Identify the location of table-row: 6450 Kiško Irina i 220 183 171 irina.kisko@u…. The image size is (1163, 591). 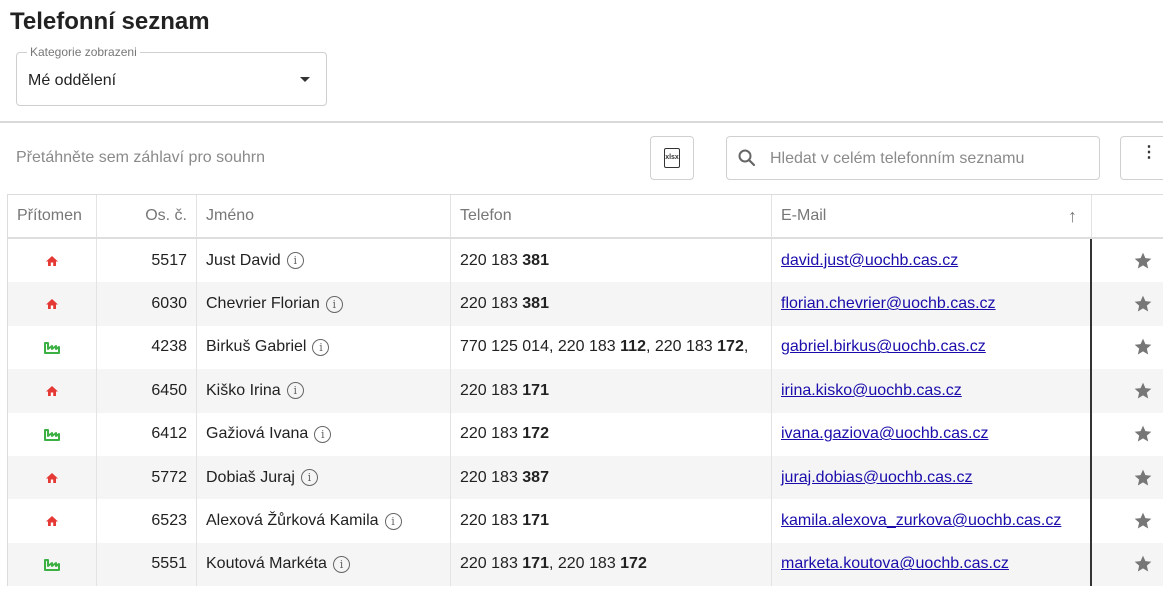
(585, 391).